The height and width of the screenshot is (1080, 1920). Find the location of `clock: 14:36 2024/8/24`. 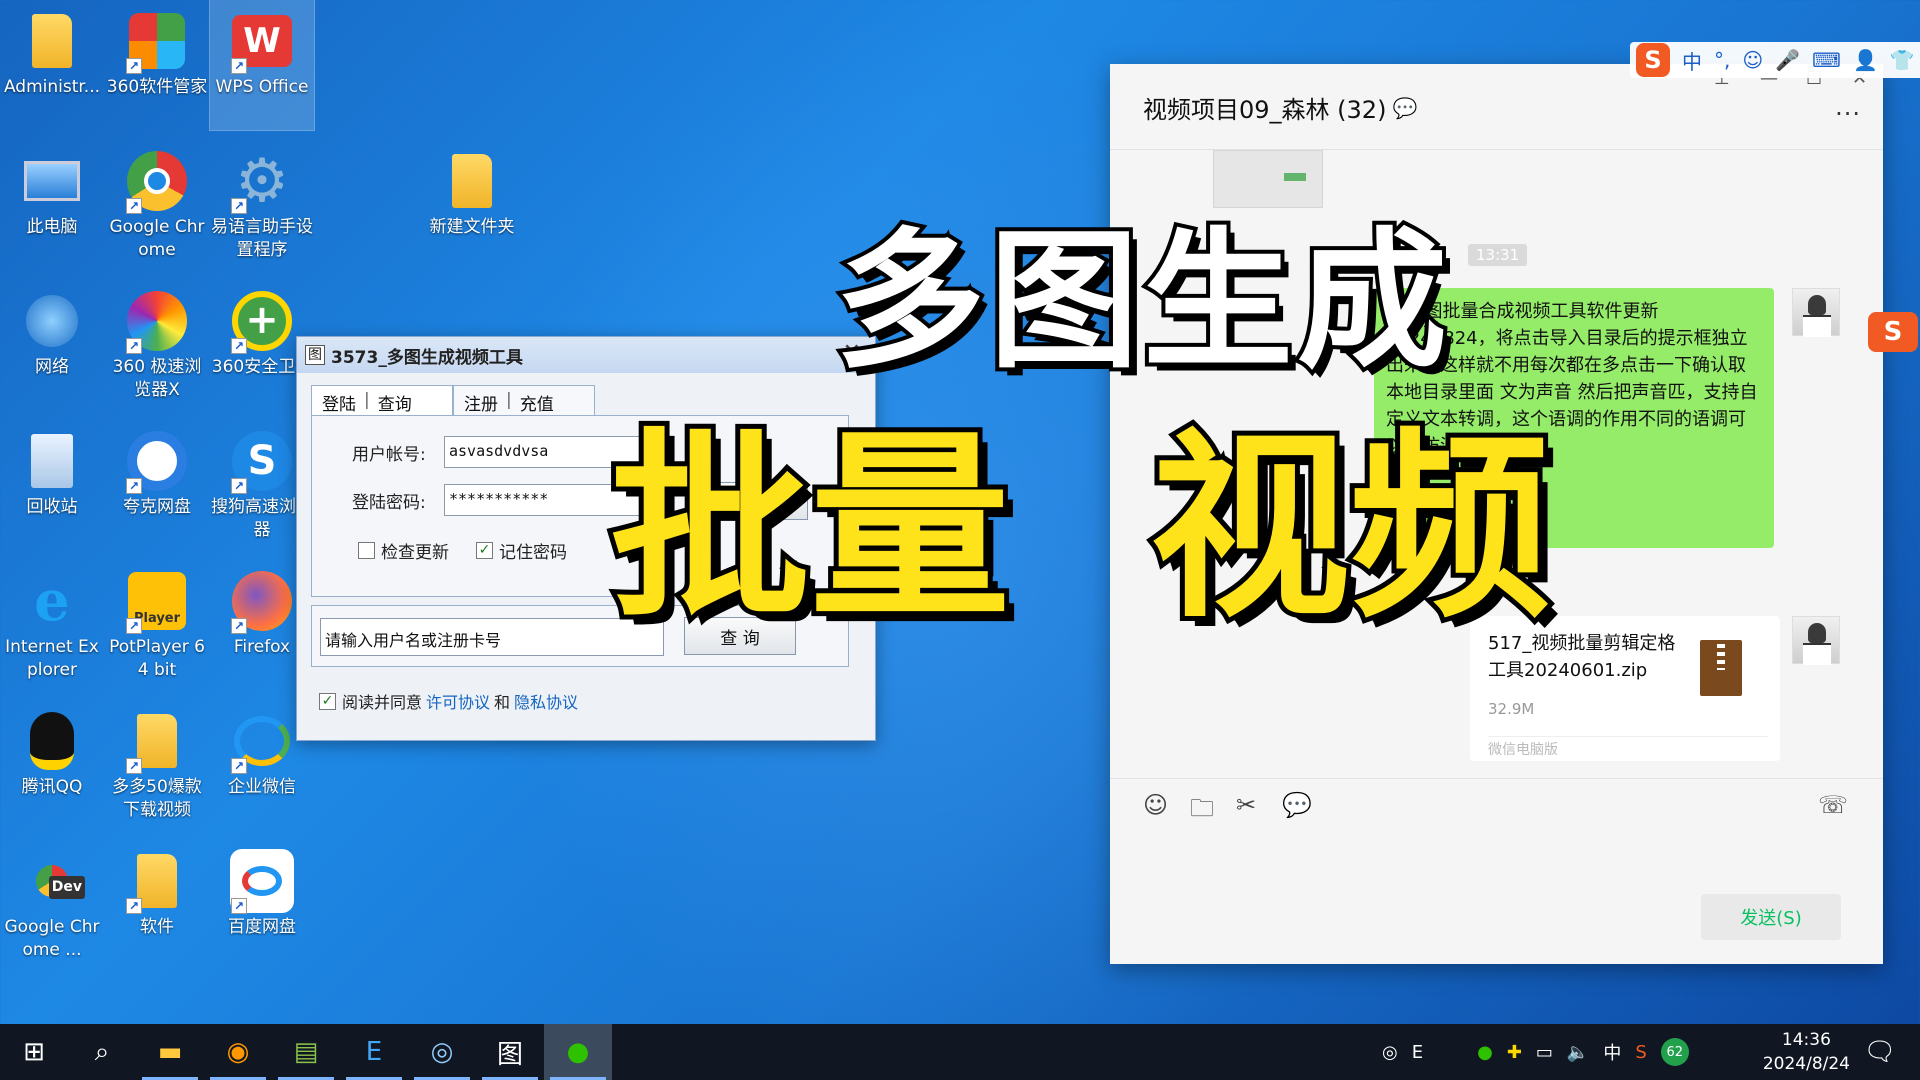

clock: 14:36 2024/8/24 is located at coordinates (1806, 1052).